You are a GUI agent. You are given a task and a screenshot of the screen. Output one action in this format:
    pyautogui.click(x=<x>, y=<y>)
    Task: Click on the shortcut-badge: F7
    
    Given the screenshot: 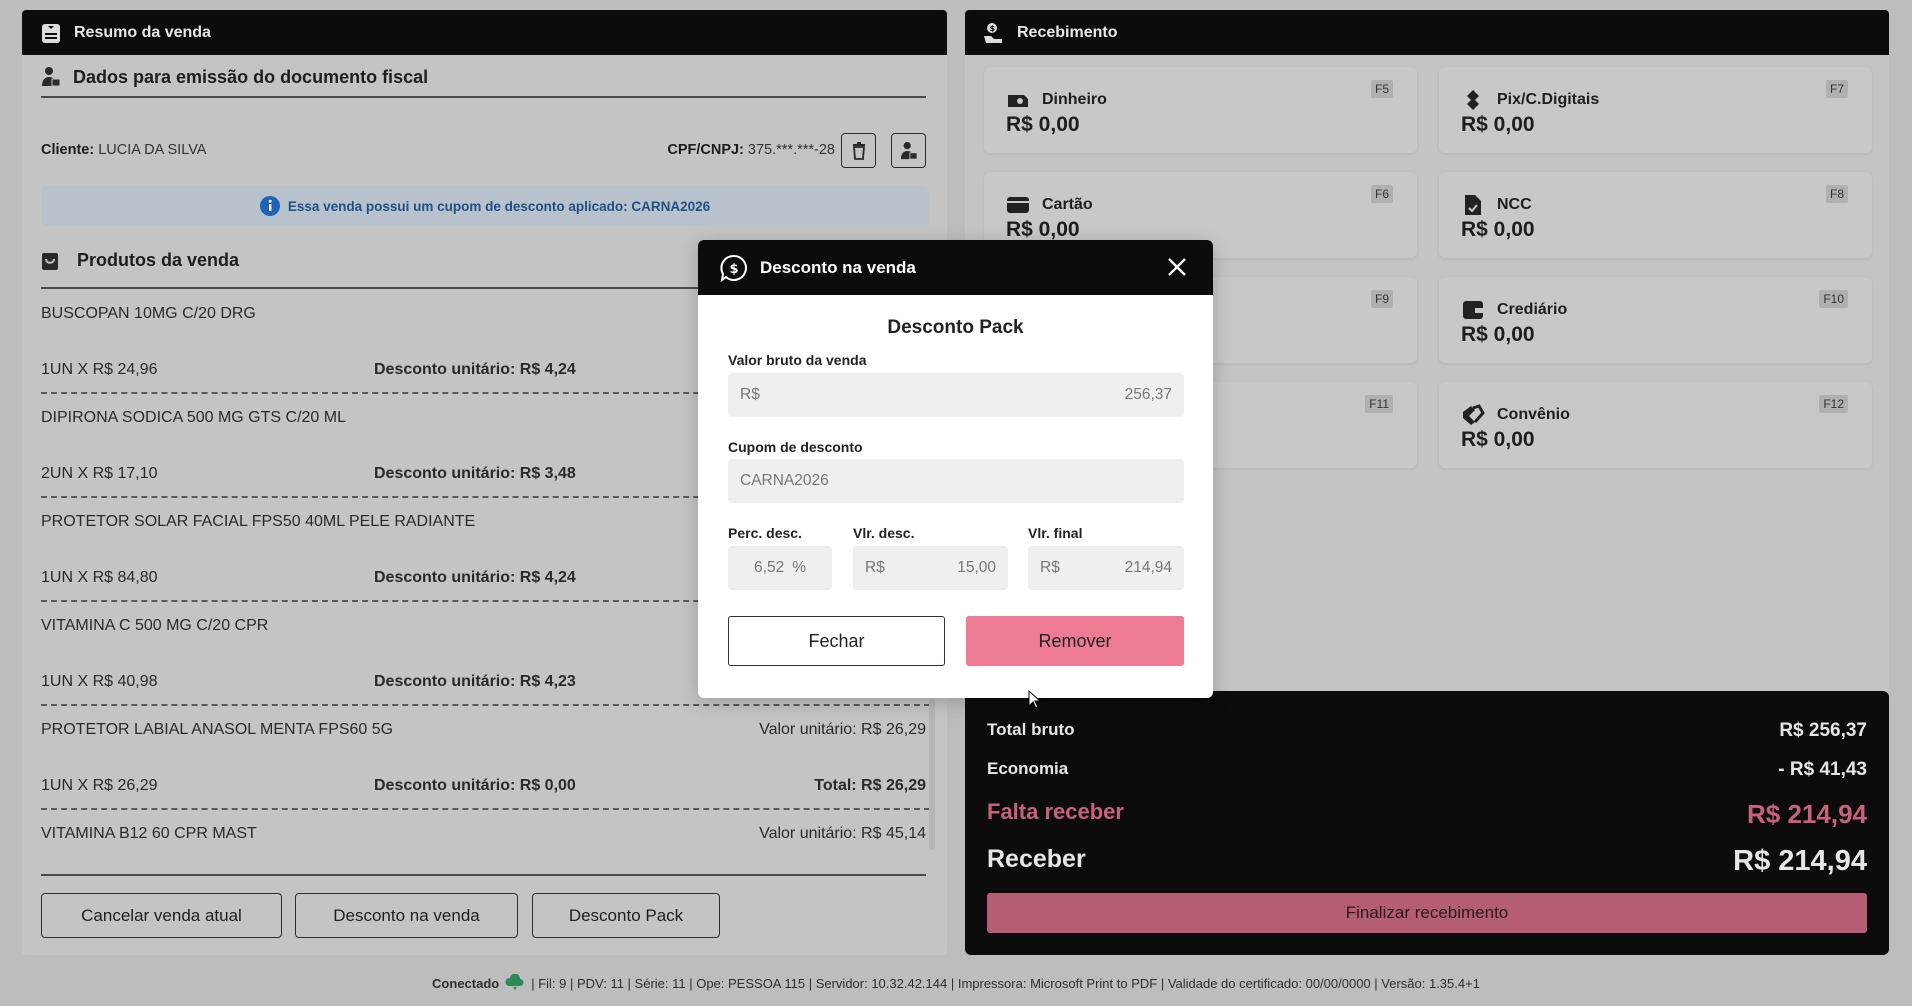 What is the action you would take?
    pyautogui.click(x=1836, y=89)
    